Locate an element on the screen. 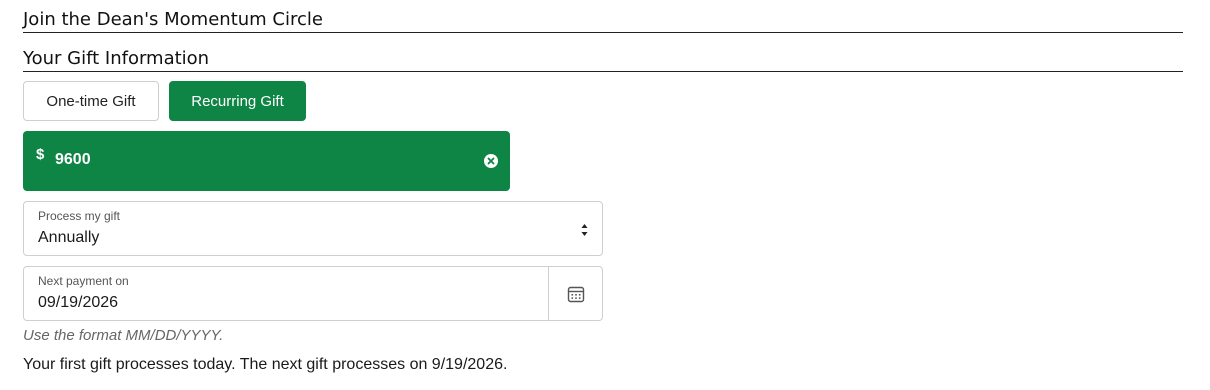 Image resolution: width=1210 pixels, height=390 pixels. one-time-gift-button: One-time Gift is located at coordinates (91, 101).